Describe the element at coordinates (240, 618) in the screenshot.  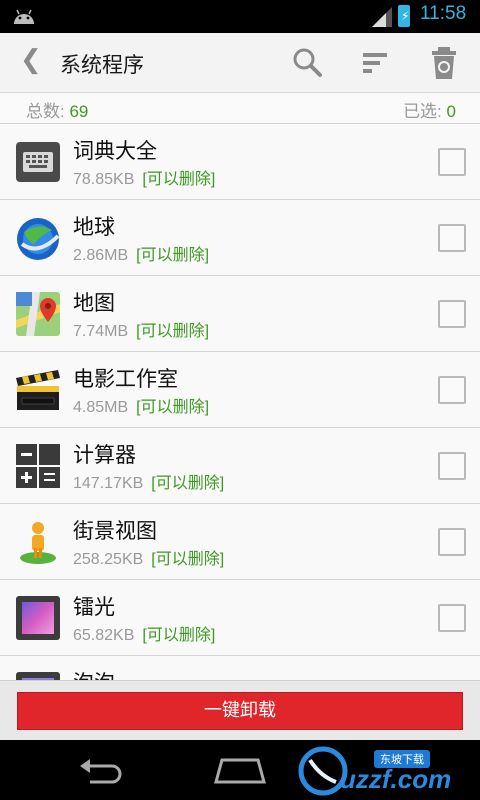
I see `list-item: 镭光 65.82KB [可以删除]` at that location.